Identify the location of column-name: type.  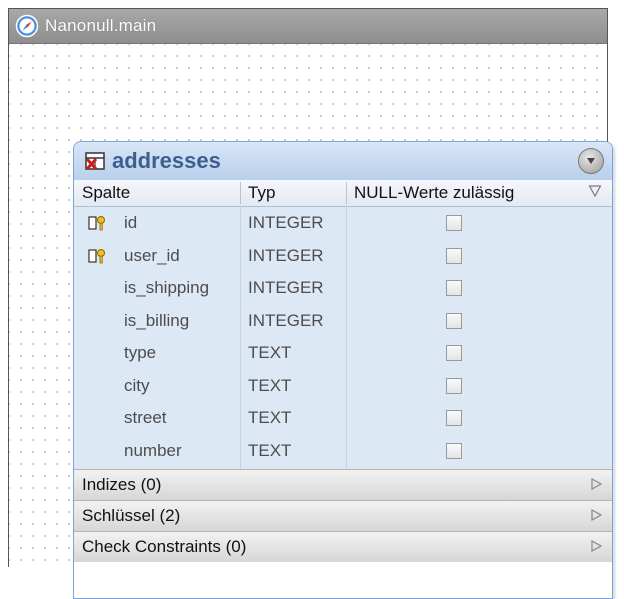
(140, 353).